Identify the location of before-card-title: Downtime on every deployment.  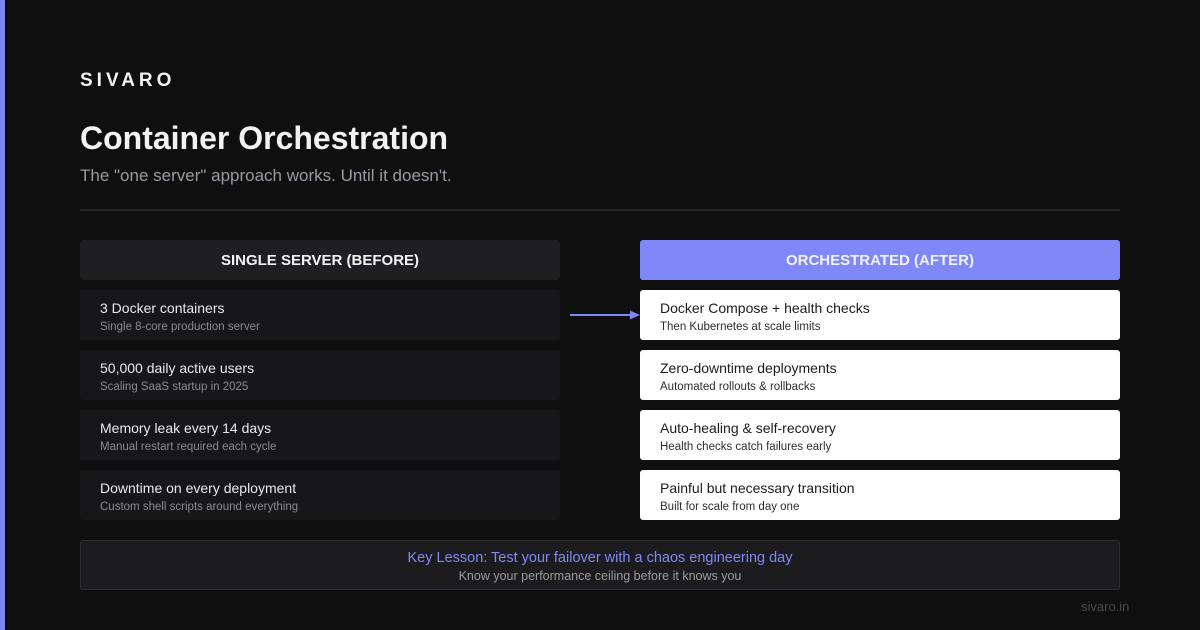
(198, 488).